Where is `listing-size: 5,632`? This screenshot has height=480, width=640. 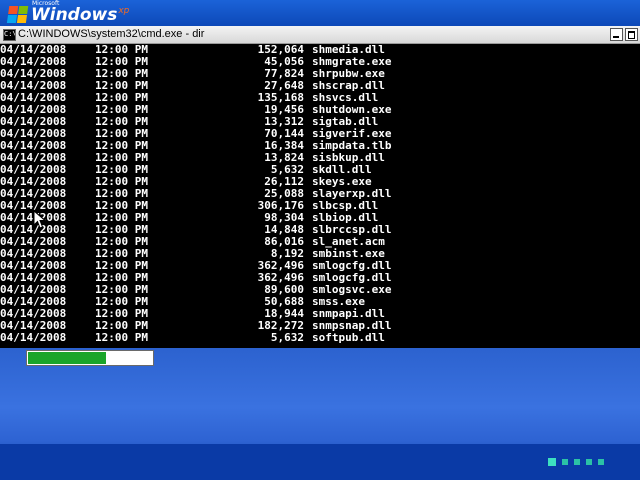
listing-size: 5,632 is located at coordinates (287, 337).